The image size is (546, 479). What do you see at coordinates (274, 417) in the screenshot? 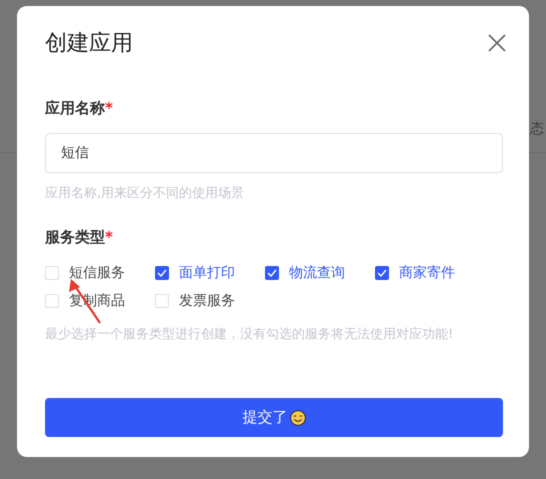
I see `submit-button: 提交了` at bounding box center [274, 417].